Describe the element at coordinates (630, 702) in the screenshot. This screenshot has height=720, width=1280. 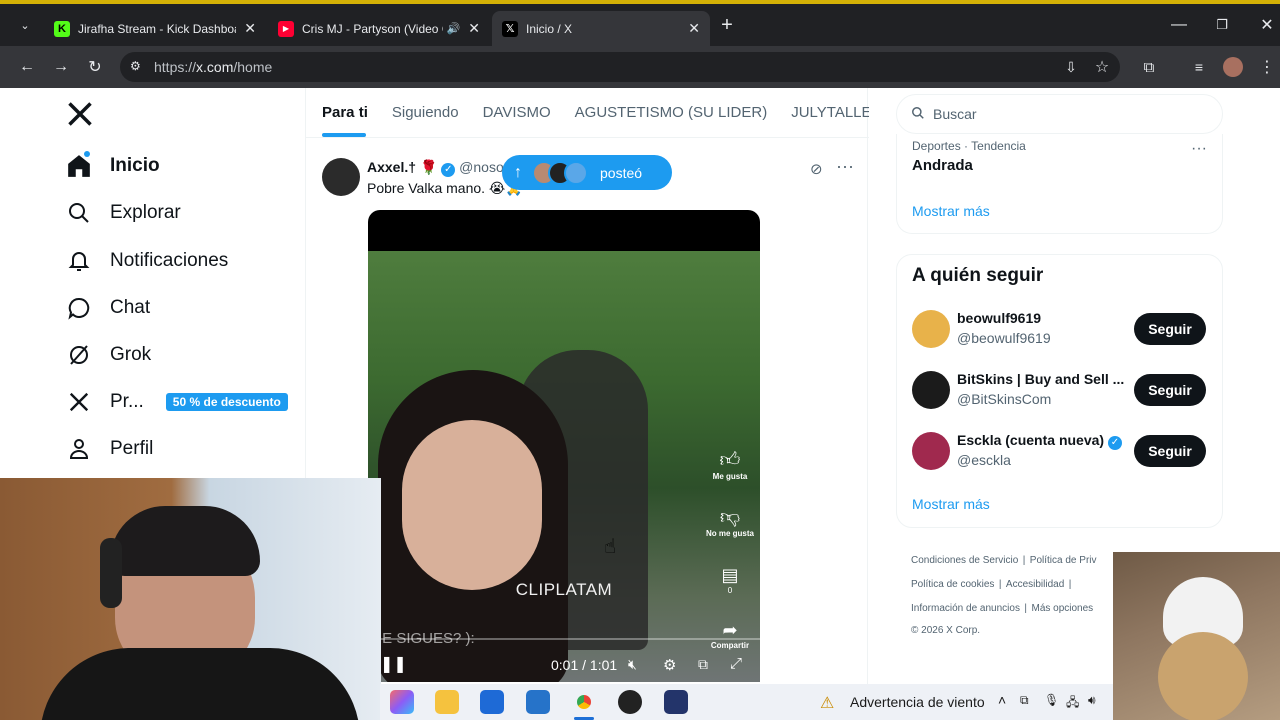
I see `obs-icon` at that location.